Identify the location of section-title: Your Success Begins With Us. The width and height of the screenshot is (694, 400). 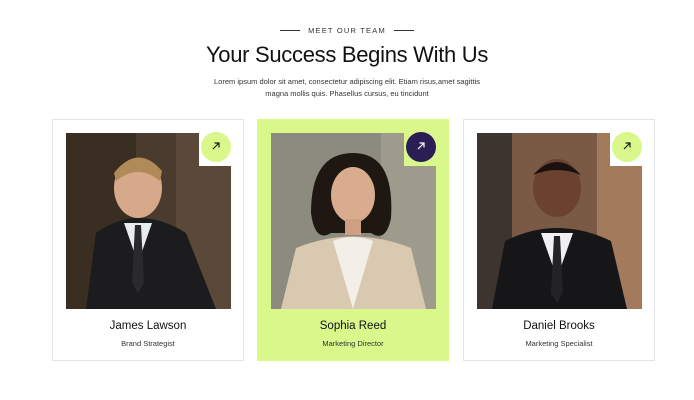
(347, 54).